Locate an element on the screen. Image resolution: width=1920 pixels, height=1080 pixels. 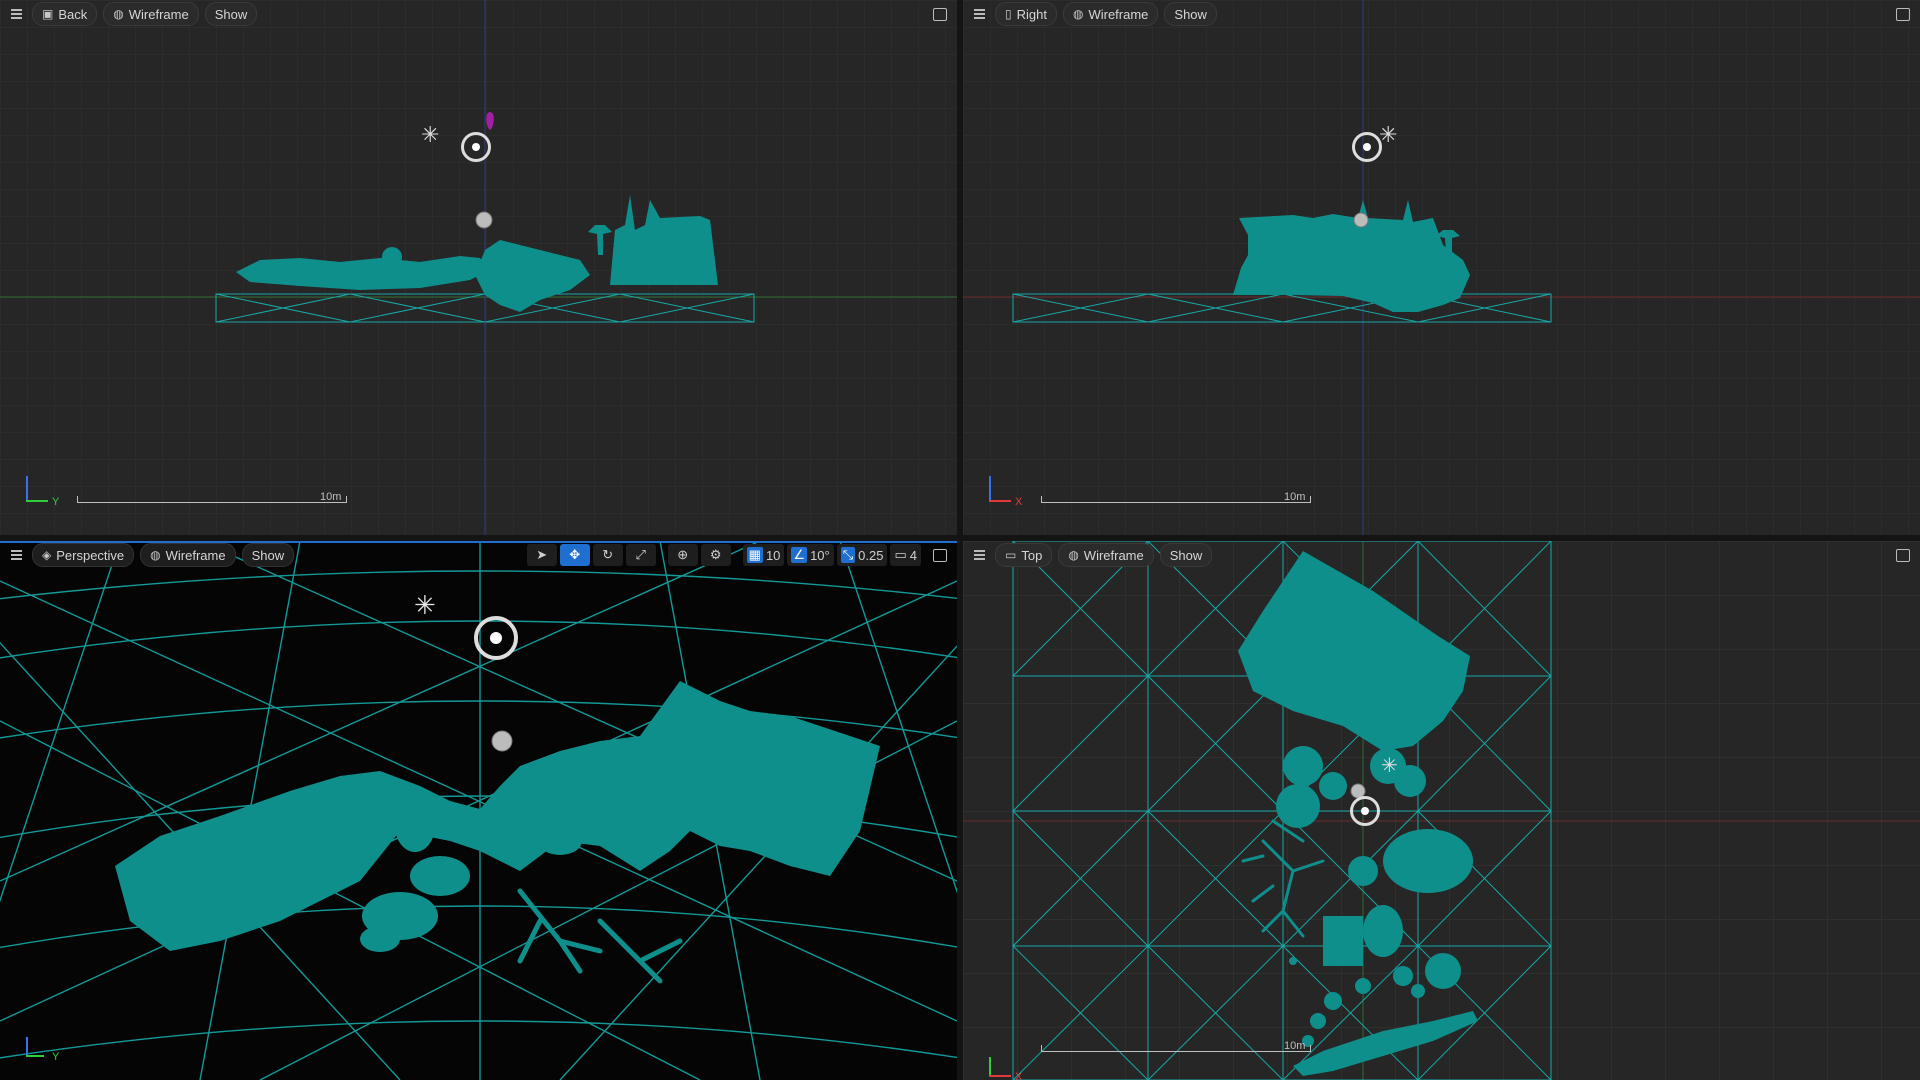
translate-icon: ✥ is located at coordinates (574, 555).